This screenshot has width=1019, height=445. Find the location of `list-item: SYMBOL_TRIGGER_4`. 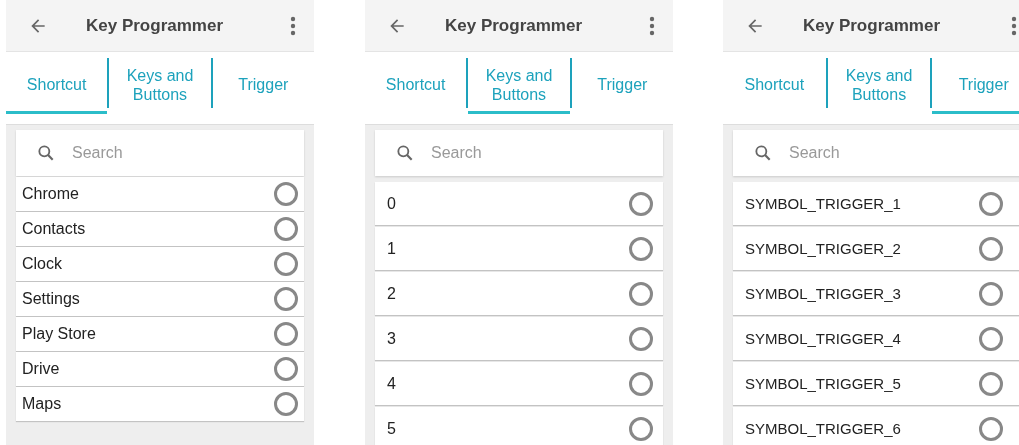

list-item: SYMBOL_TRIGGER_4 is located at coordinates (876, 338).